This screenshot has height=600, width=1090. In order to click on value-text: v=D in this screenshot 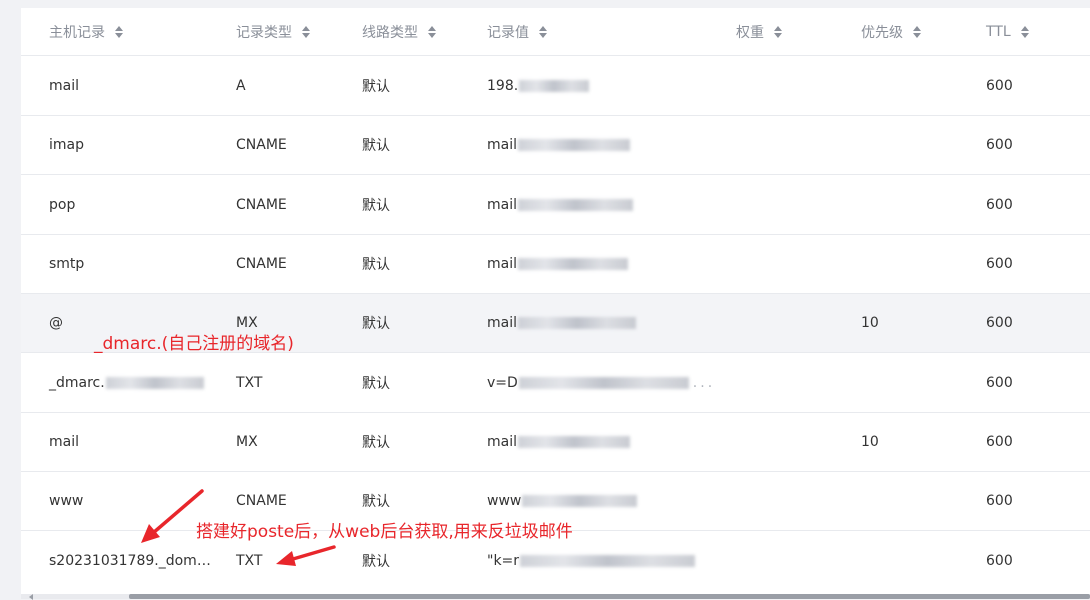, I will do `click(502, 383)`.